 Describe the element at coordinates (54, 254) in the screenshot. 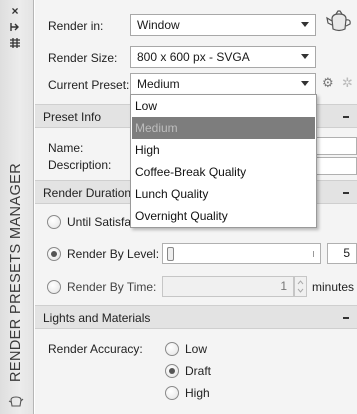

I see `render-by-level-radio` at that location.